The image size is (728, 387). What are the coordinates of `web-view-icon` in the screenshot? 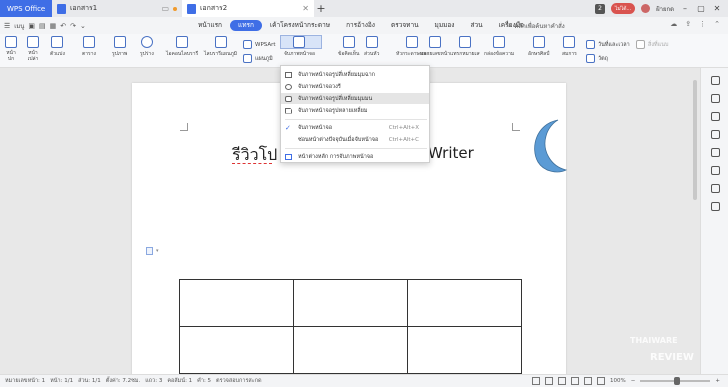 It's located at (588, 381).